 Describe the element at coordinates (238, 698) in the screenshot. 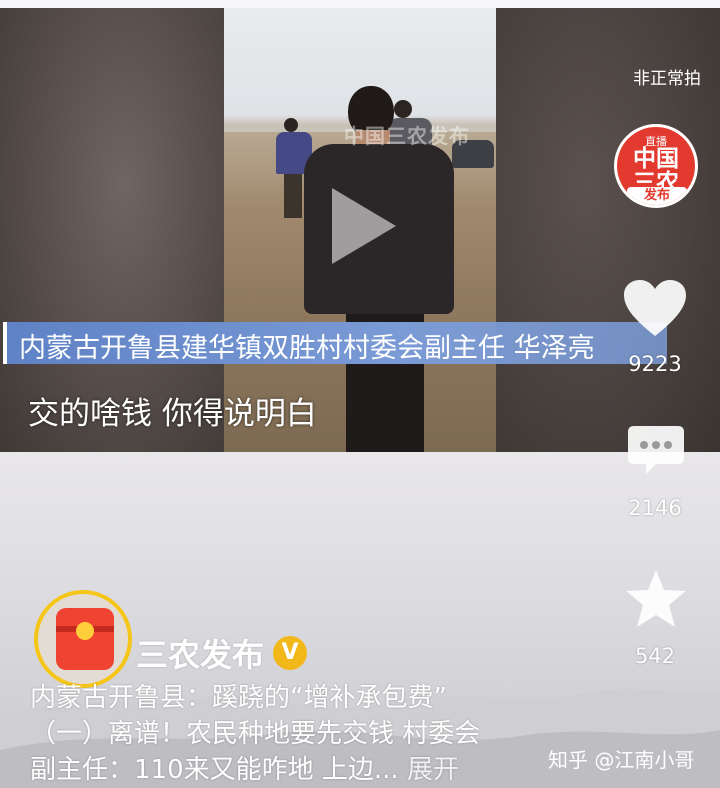

I see `description-line: 内蒙古开鲁县：蹊跷的“增补承包费”` at that location.